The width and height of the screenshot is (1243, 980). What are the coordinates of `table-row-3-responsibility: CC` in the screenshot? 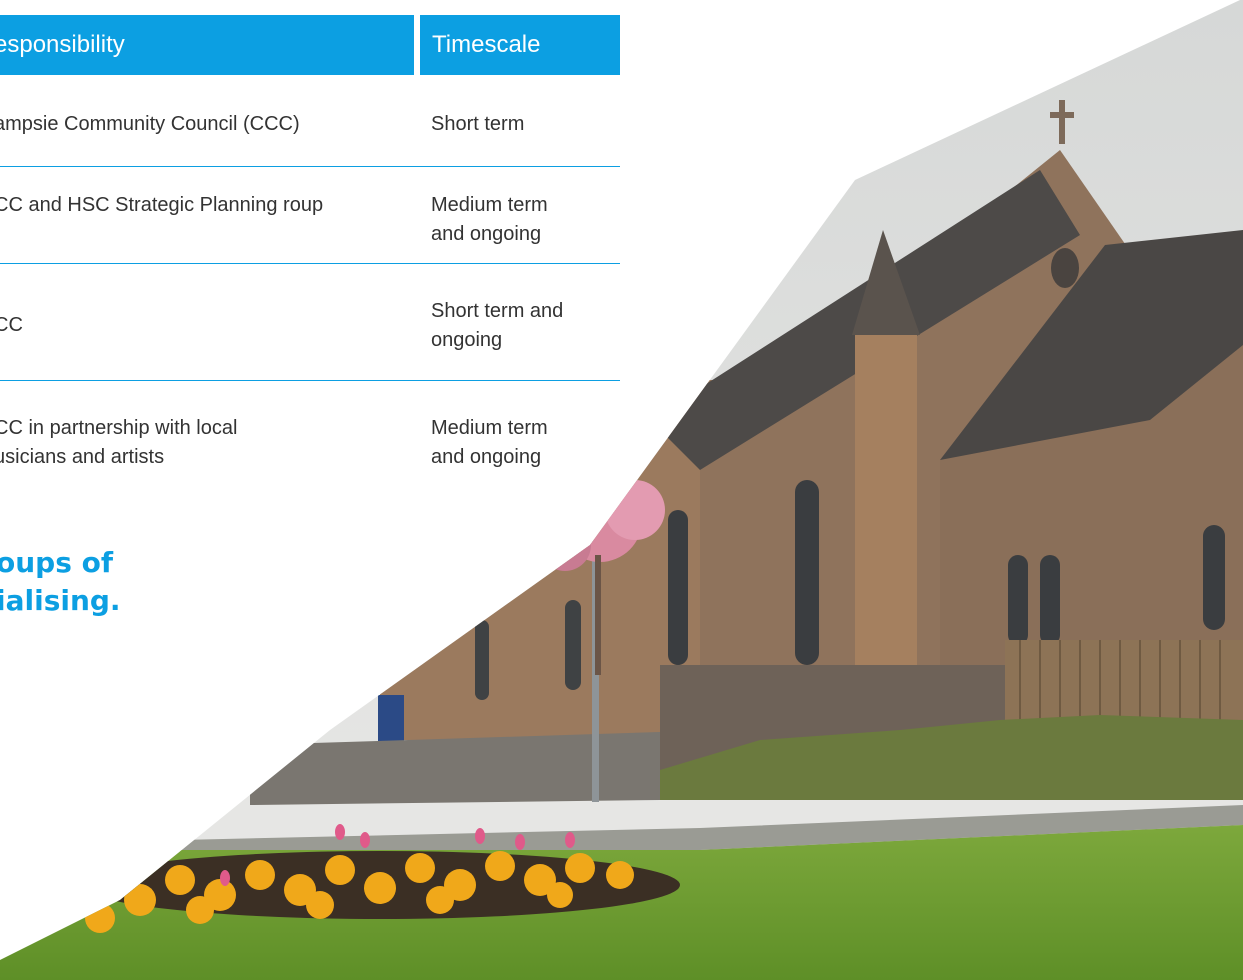 It's located at (11, 325).